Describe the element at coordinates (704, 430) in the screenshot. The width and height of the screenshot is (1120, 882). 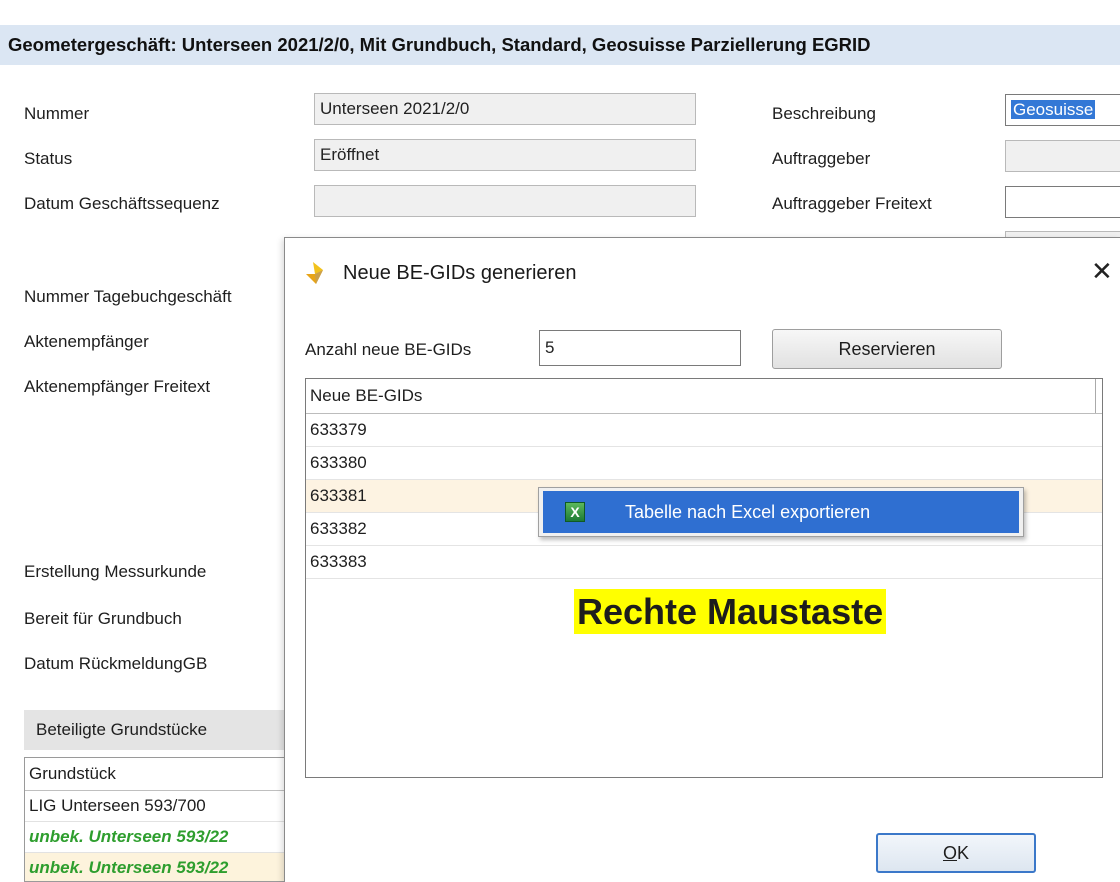
I see `table-row: 633379` at that location.